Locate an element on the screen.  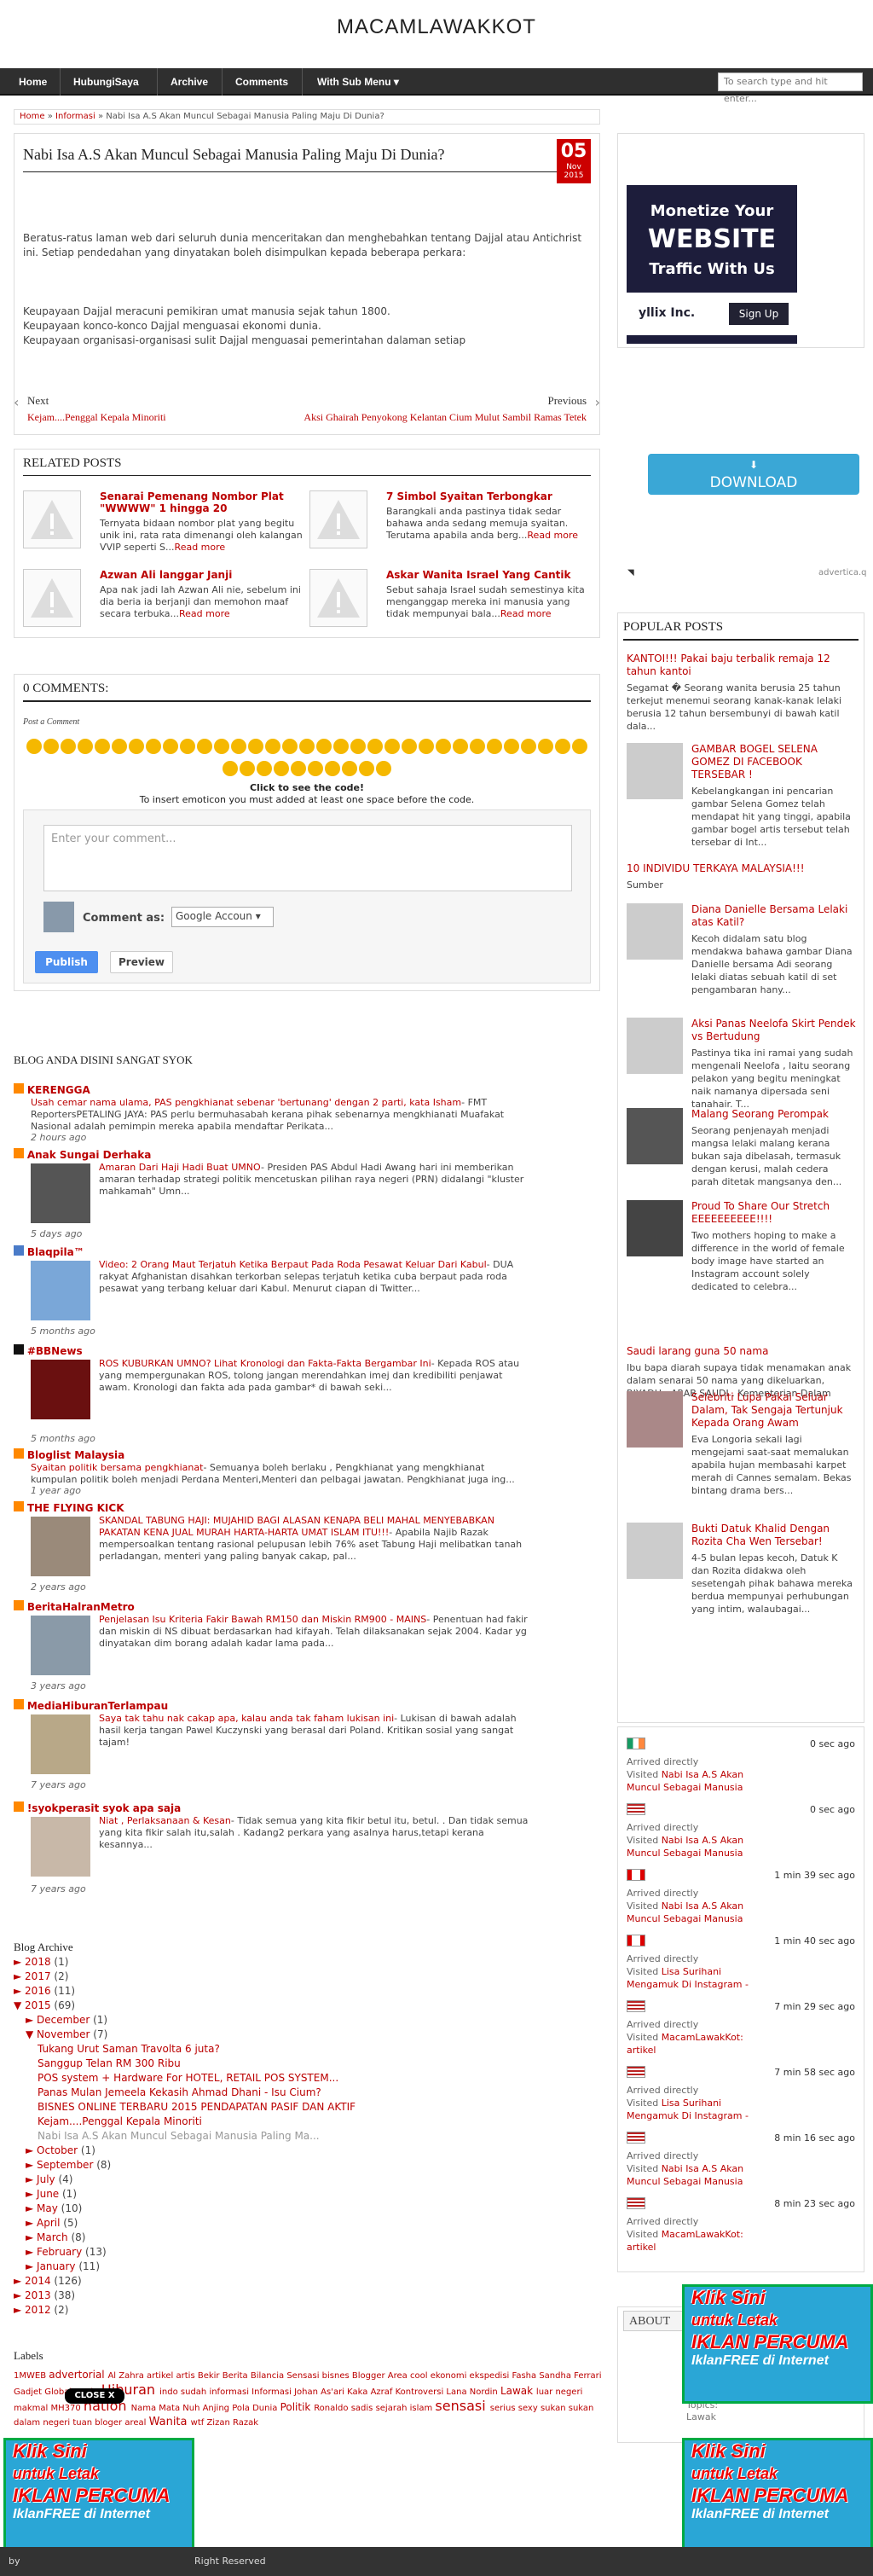
archive-row: ► October (1) is located at coordinates (60, 2150).